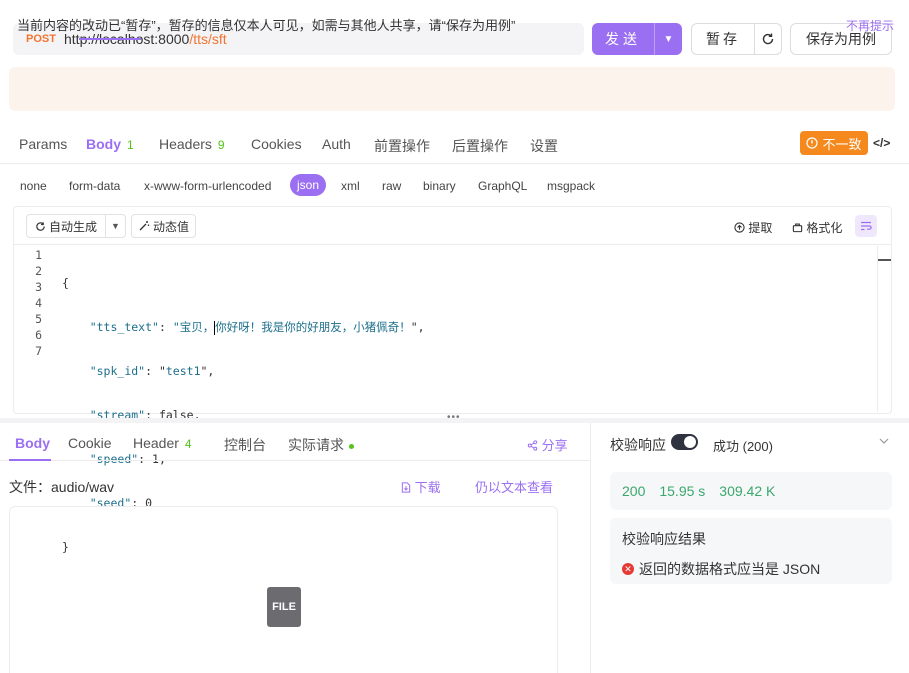 This screenshot has width=909, height=673. What do you see at coordinates (38, 303) in the screenshot?
I see `line-numbers: 1 2 3 4 5 6 7` at bounding box center [38, 303].